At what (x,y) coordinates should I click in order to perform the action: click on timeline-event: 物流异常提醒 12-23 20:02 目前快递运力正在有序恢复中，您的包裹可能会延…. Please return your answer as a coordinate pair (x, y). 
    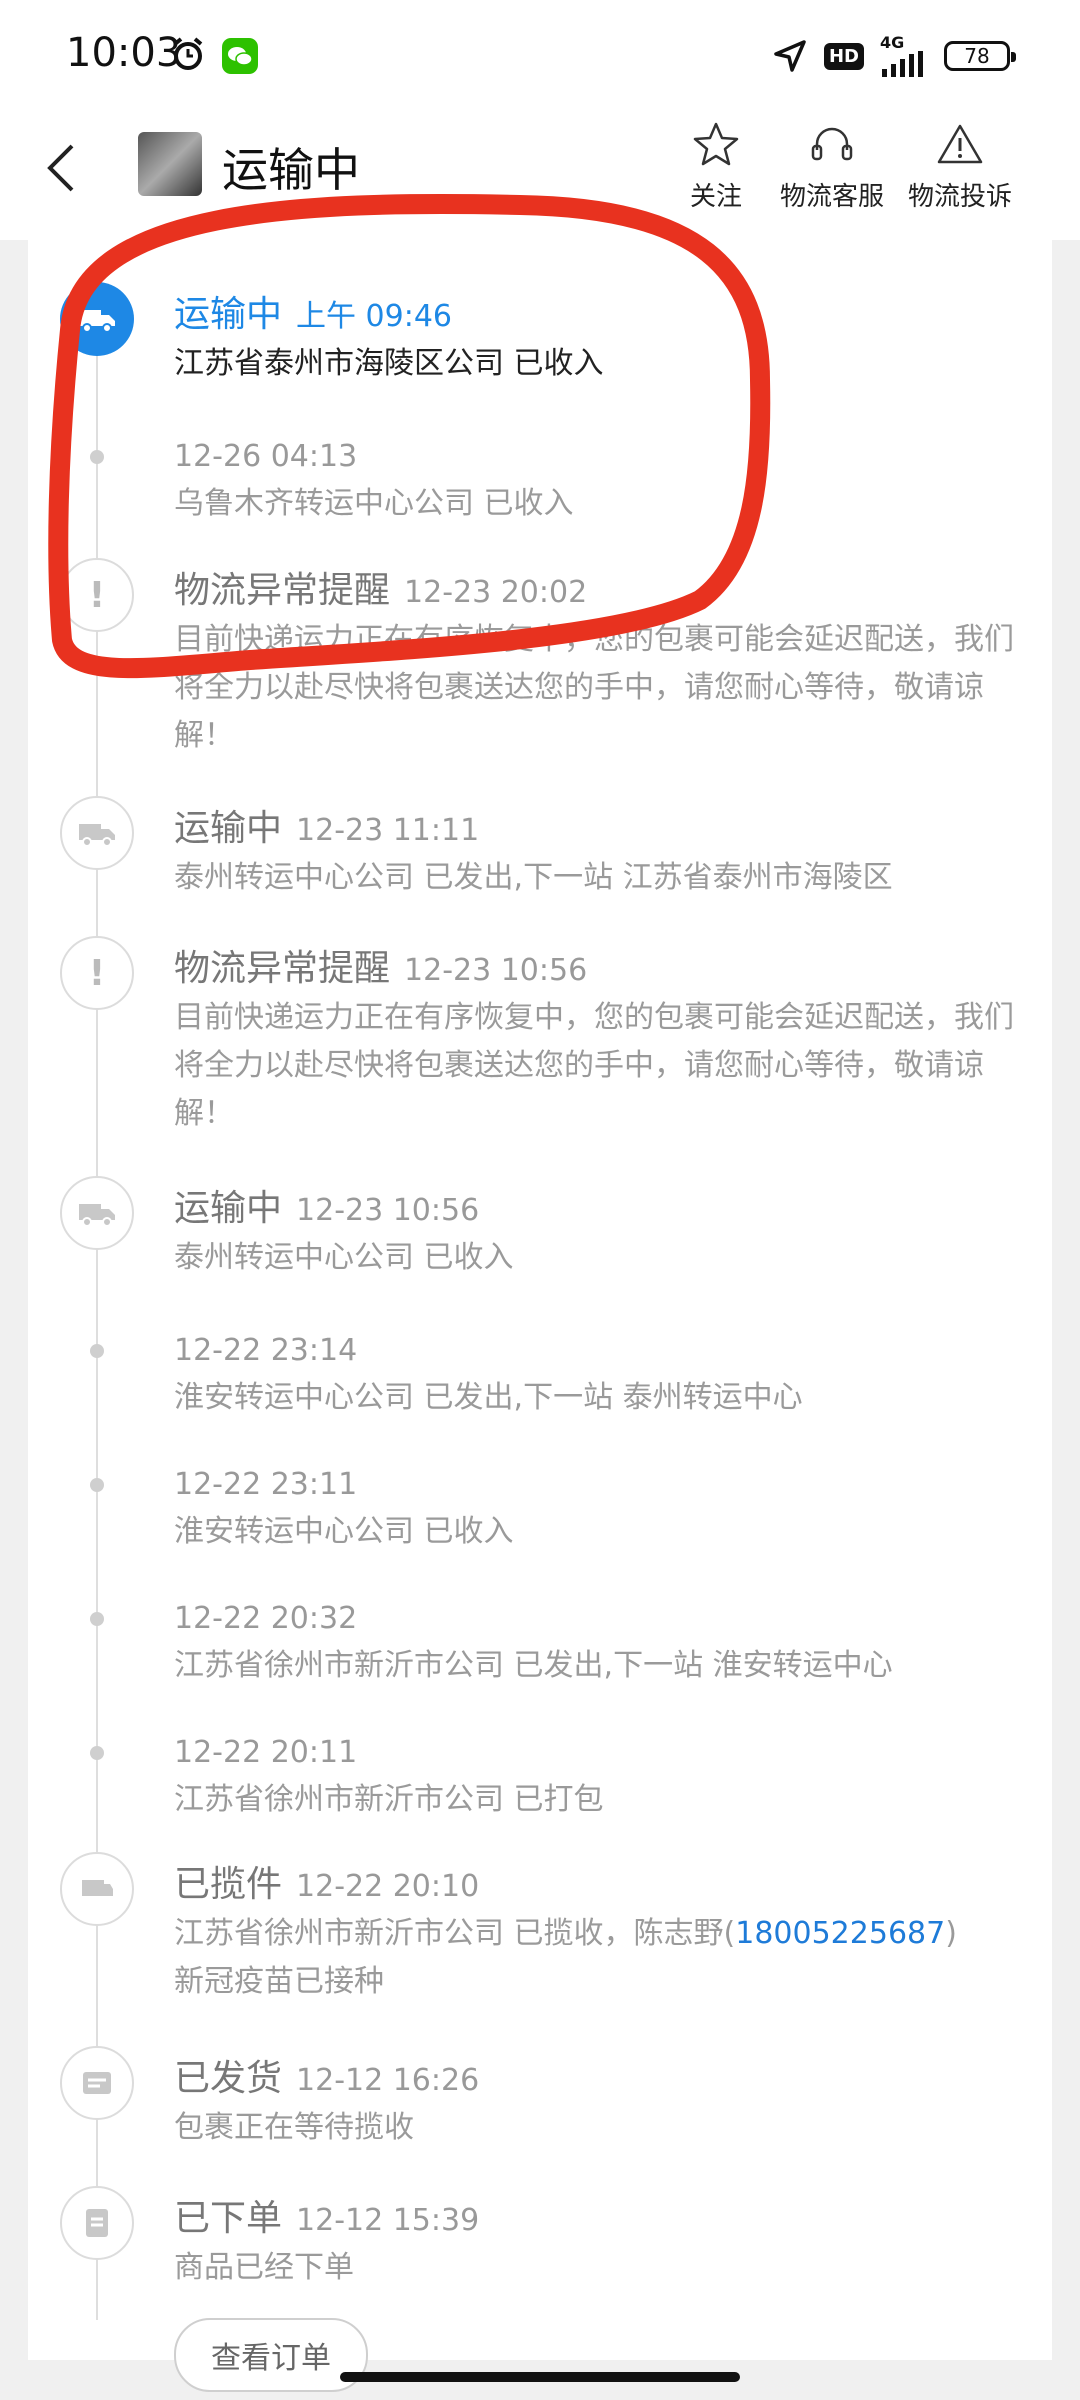
    Looking at the image, I should click on (604, 664).